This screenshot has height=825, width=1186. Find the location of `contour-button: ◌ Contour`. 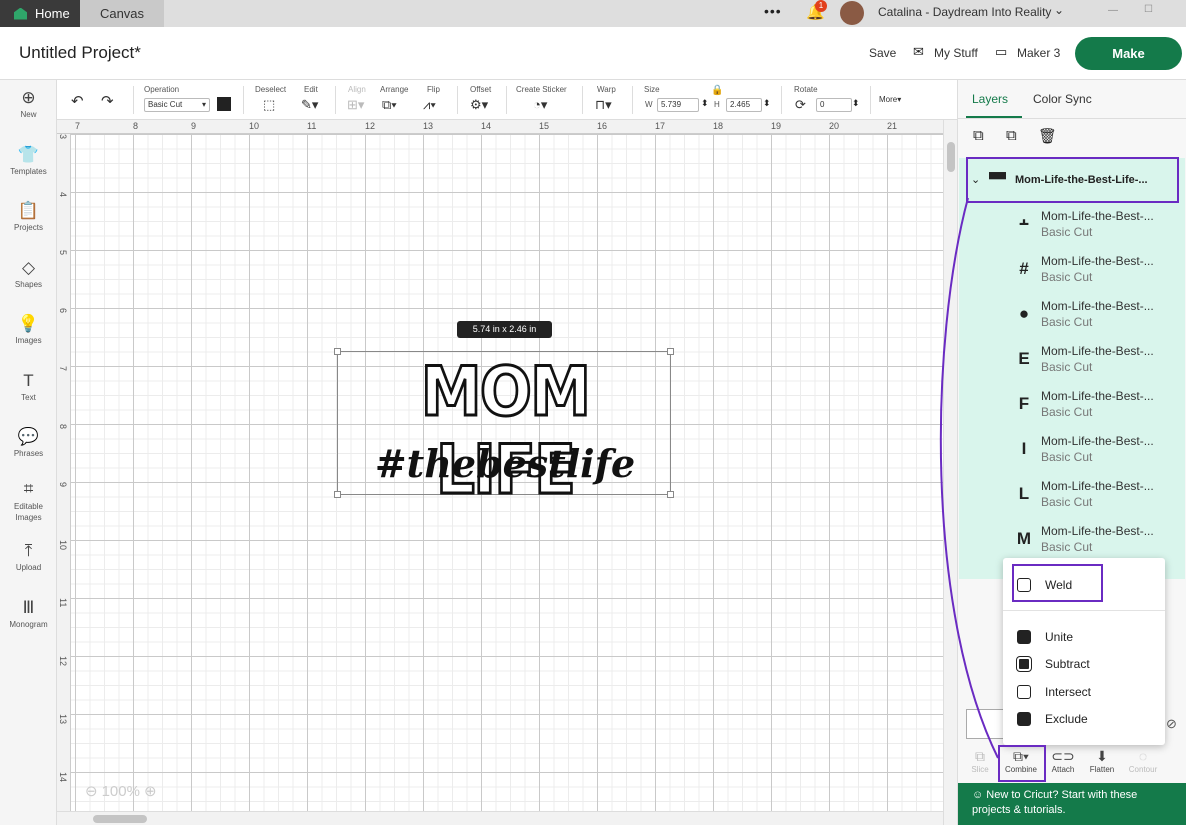

contour-button: ◌ Contour is located at coordinates (1143, 760).